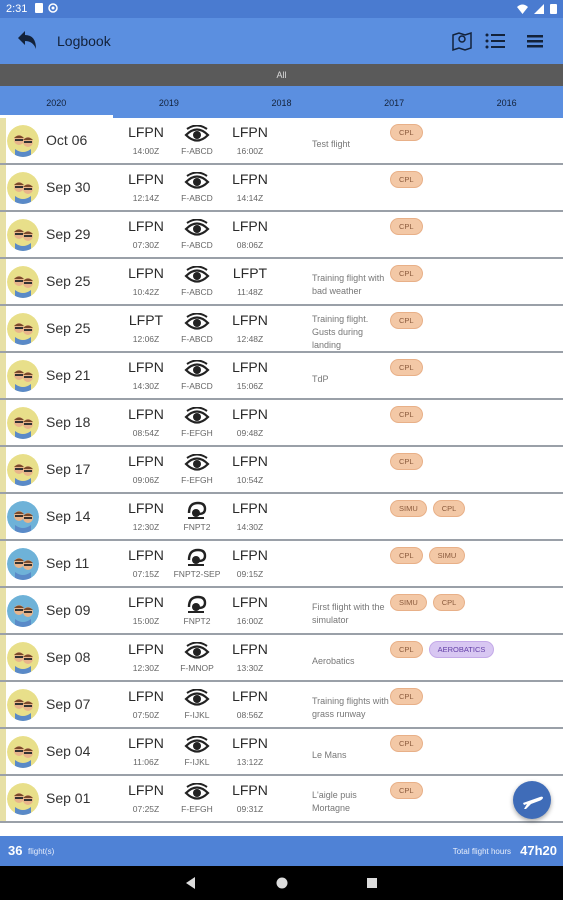 Image resolution: width=563 pixels, height=900 pixels. I want to click on tab-year-2019: 2019, so click(169, 102).